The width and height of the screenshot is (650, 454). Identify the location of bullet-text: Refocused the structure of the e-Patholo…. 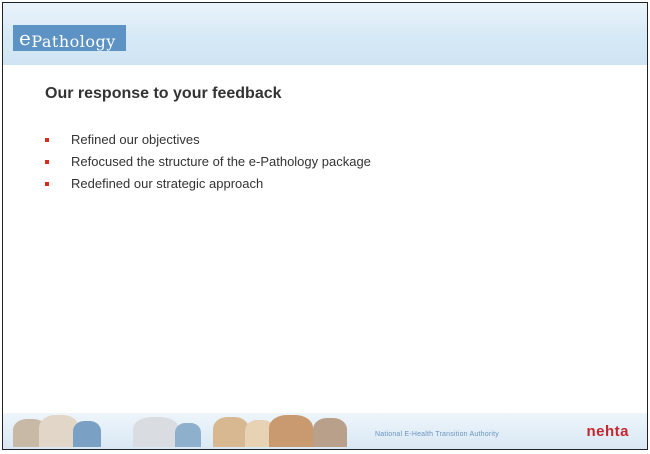
(221, 161).